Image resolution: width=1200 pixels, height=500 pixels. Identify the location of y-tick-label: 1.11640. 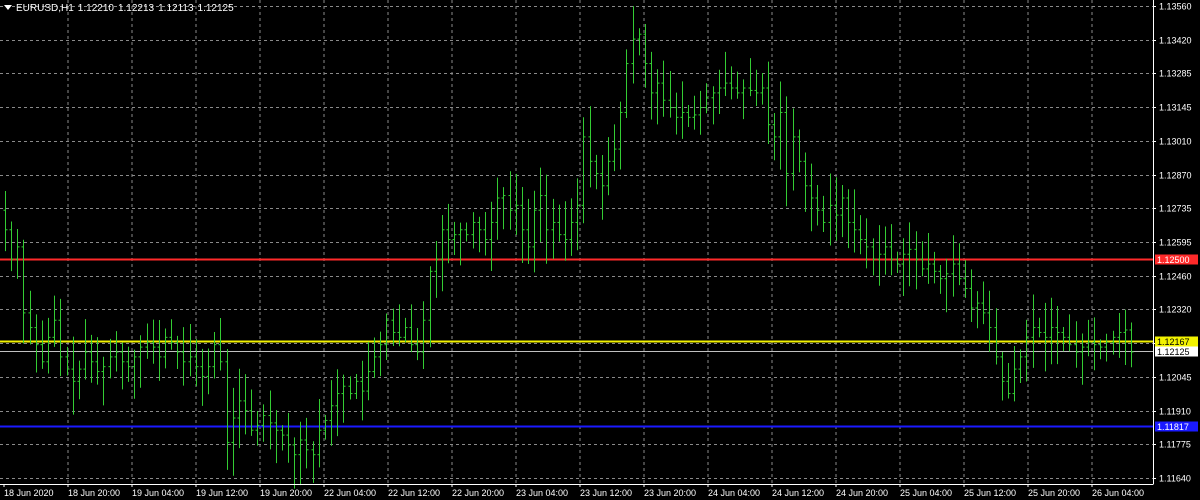
(1175, 479).